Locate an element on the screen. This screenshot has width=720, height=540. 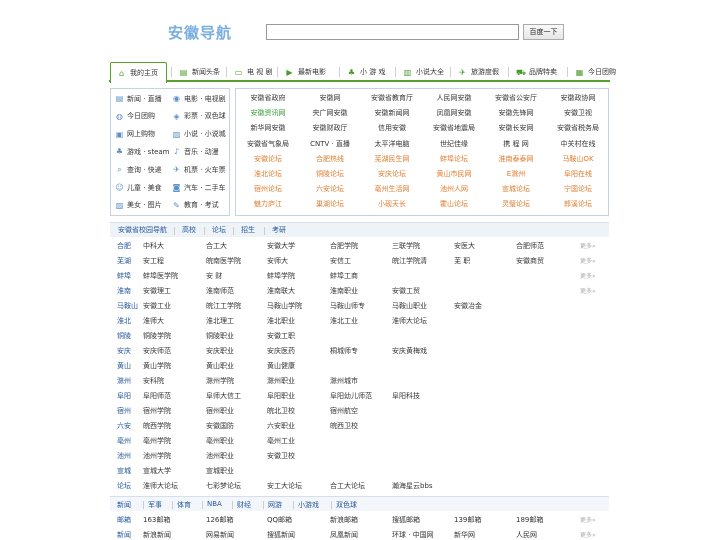
row-link: 宿州航空 is located at coordinates (344, 411).